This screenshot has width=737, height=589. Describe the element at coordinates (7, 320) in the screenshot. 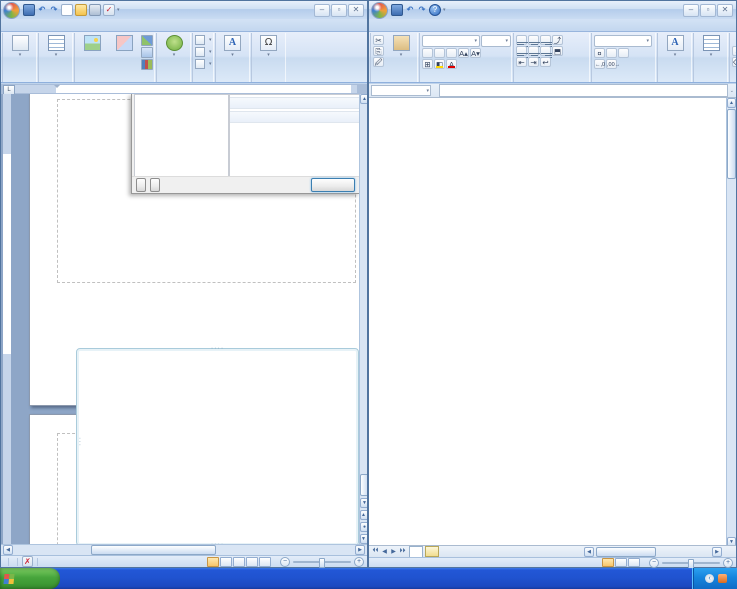

I see `vertical-ruler` at that location.